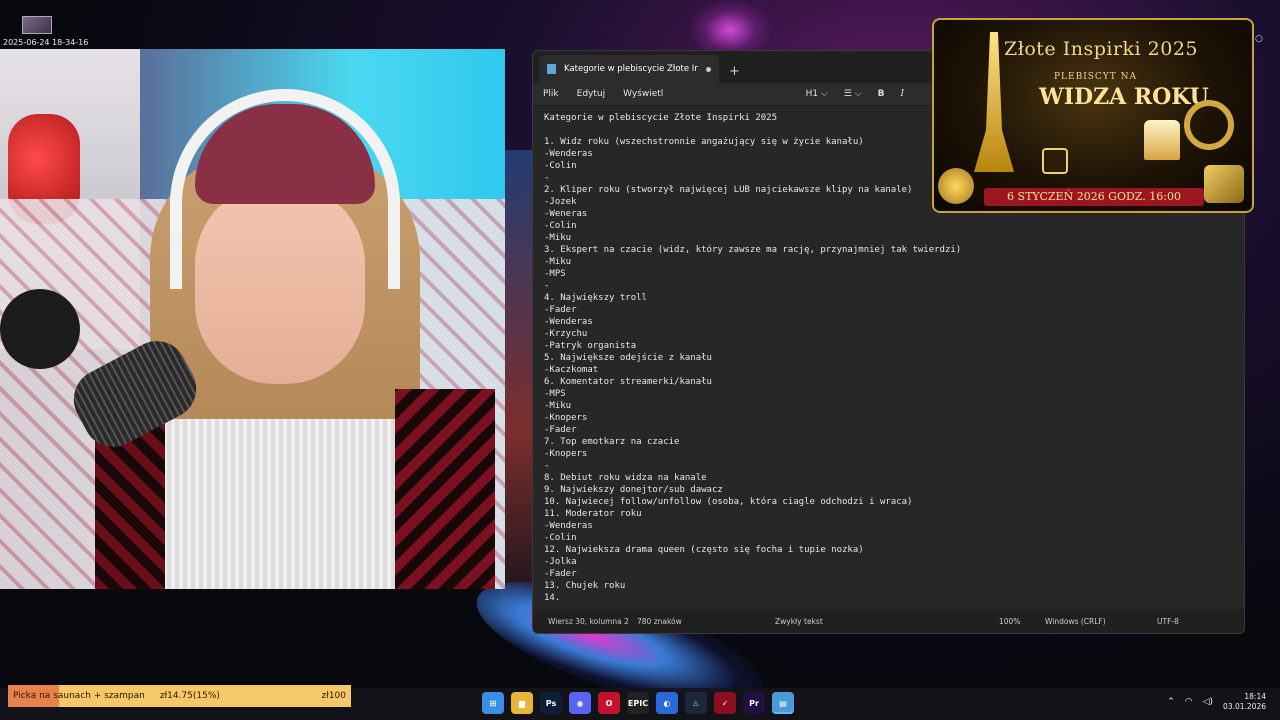  Describe the element at coordinates (881, 94) in the screenshot. I see `bold-button: B` at that location.